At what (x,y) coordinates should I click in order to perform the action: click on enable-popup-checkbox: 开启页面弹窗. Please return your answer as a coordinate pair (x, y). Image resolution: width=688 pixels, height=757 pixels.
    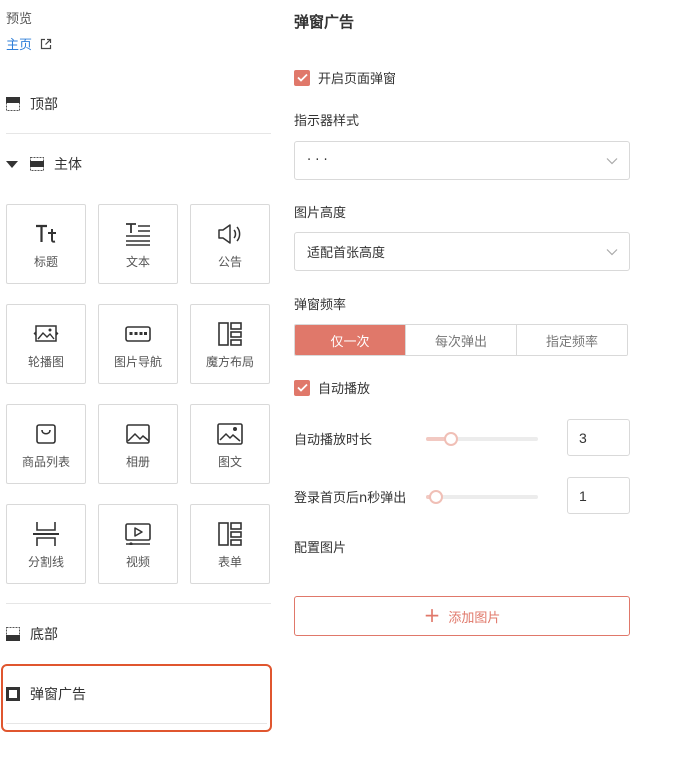
    Looking at the image, I should click on (345, 77).